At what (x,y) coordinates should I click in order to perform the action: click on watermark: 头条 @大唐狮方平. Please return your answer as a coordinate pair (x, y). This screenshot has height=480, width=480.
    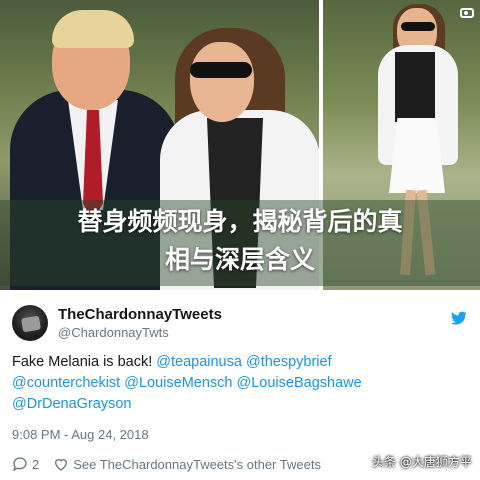
    Looking at the image, I should click on (422, 462).